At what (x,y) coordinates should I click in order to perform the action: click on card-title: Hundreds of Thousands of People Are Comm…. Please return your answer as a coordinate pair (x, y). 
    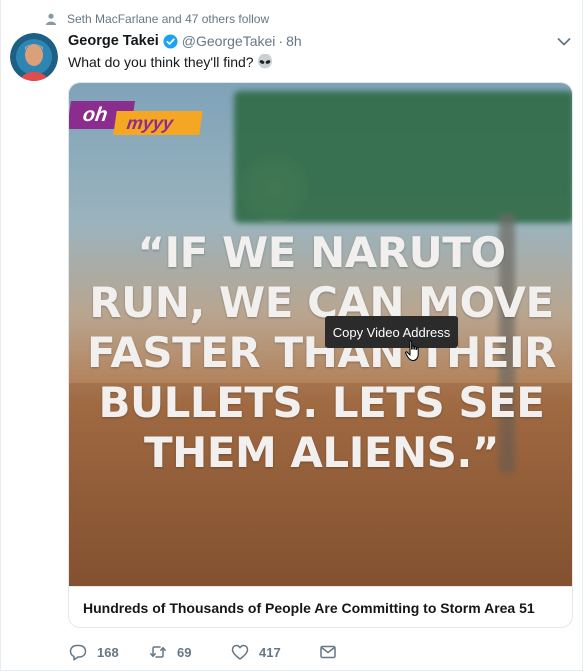
    Looking at the image, I should click on (320, 606).